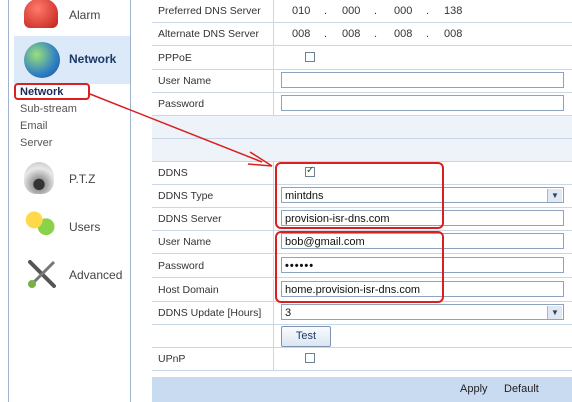  I want to click on alternate-dns-octet-3: 008, so click(403, 34).